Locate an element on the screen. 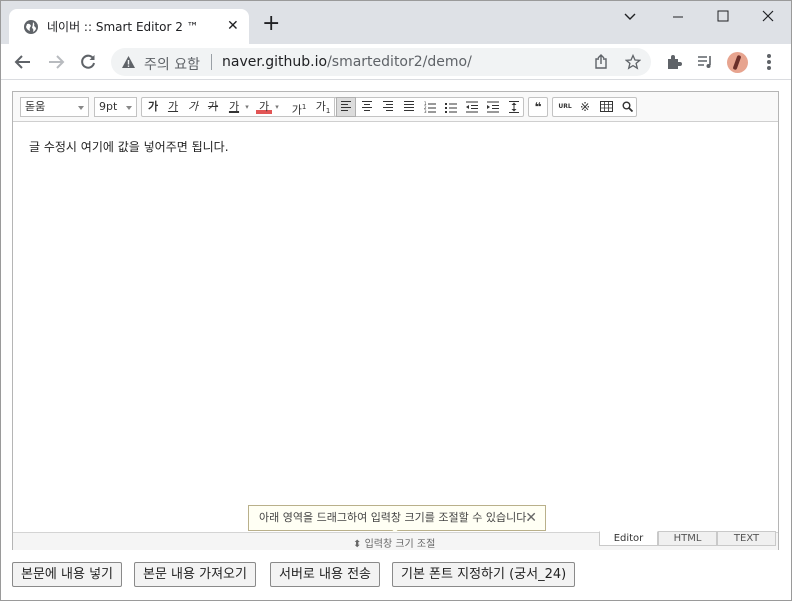 The image size is (792, 601). reload-icon is located at coordinates (88, 62).